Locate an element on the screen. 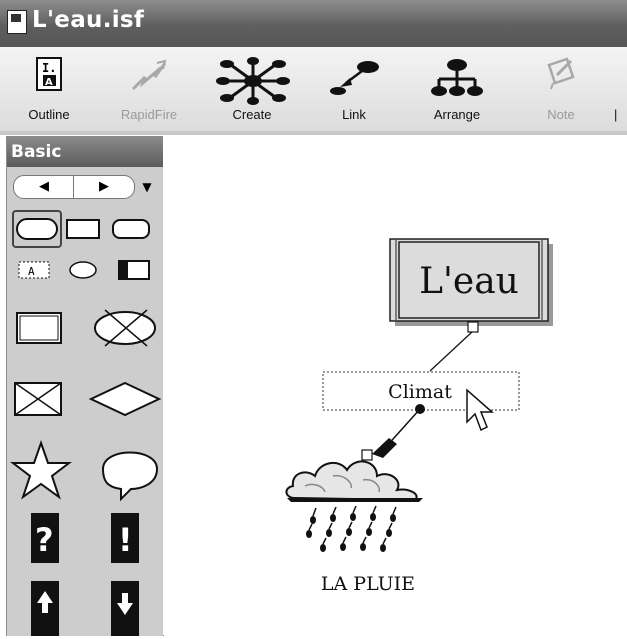 Image resolution: width=627 pixels, height=639 pixels. create-icon is located at coordinates (253, 81).